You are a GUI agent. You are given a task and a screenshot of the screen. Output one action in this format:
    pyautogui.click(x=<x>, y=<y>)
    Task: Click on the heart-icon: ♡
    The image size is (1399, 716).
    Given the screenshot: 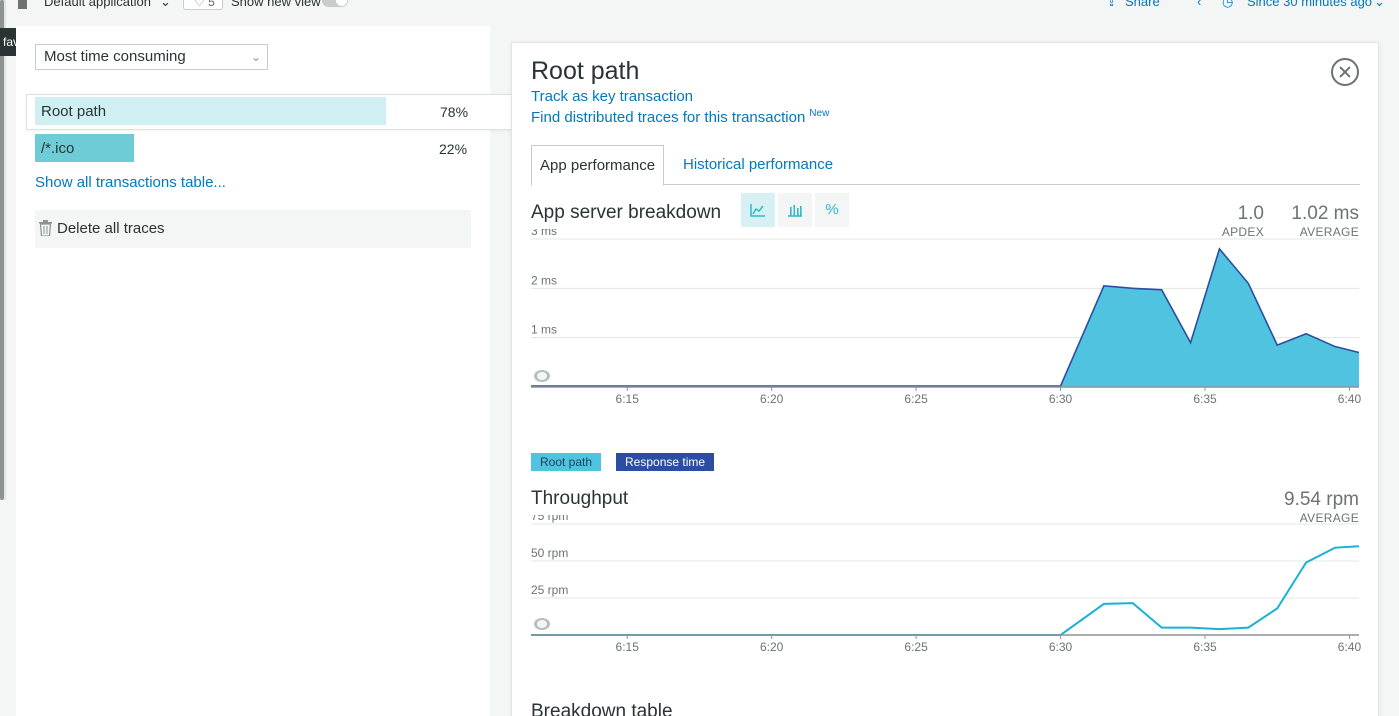 What is the action you would take?
    pyautogui.click(x=201, y=4)
    